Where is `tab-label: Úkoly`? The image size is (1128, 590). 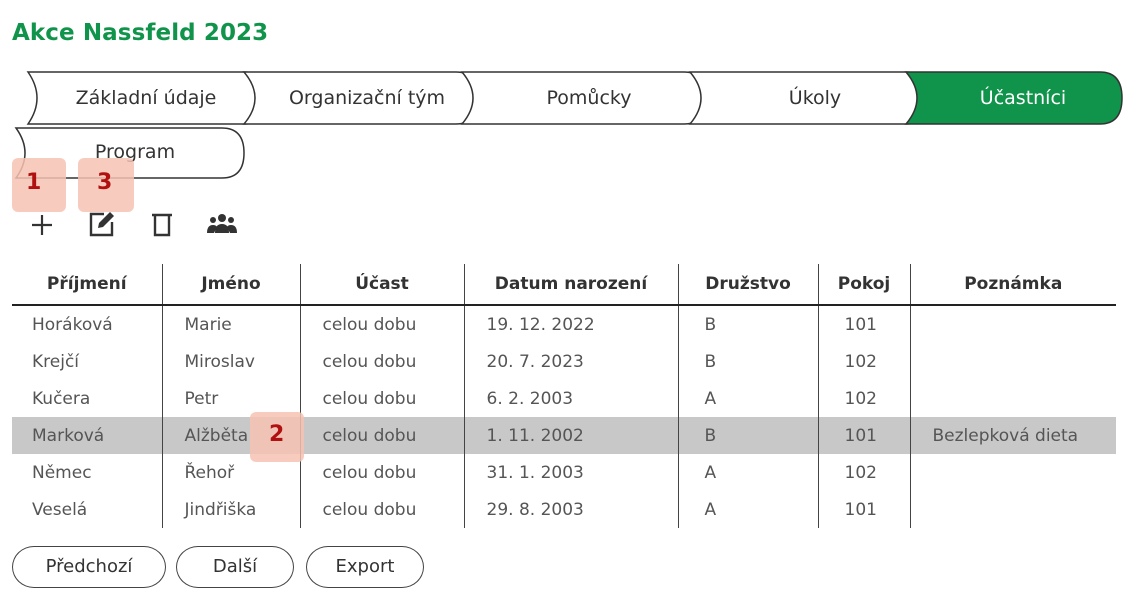
tab-label: Úkoly is located at coordinates (815, 98).